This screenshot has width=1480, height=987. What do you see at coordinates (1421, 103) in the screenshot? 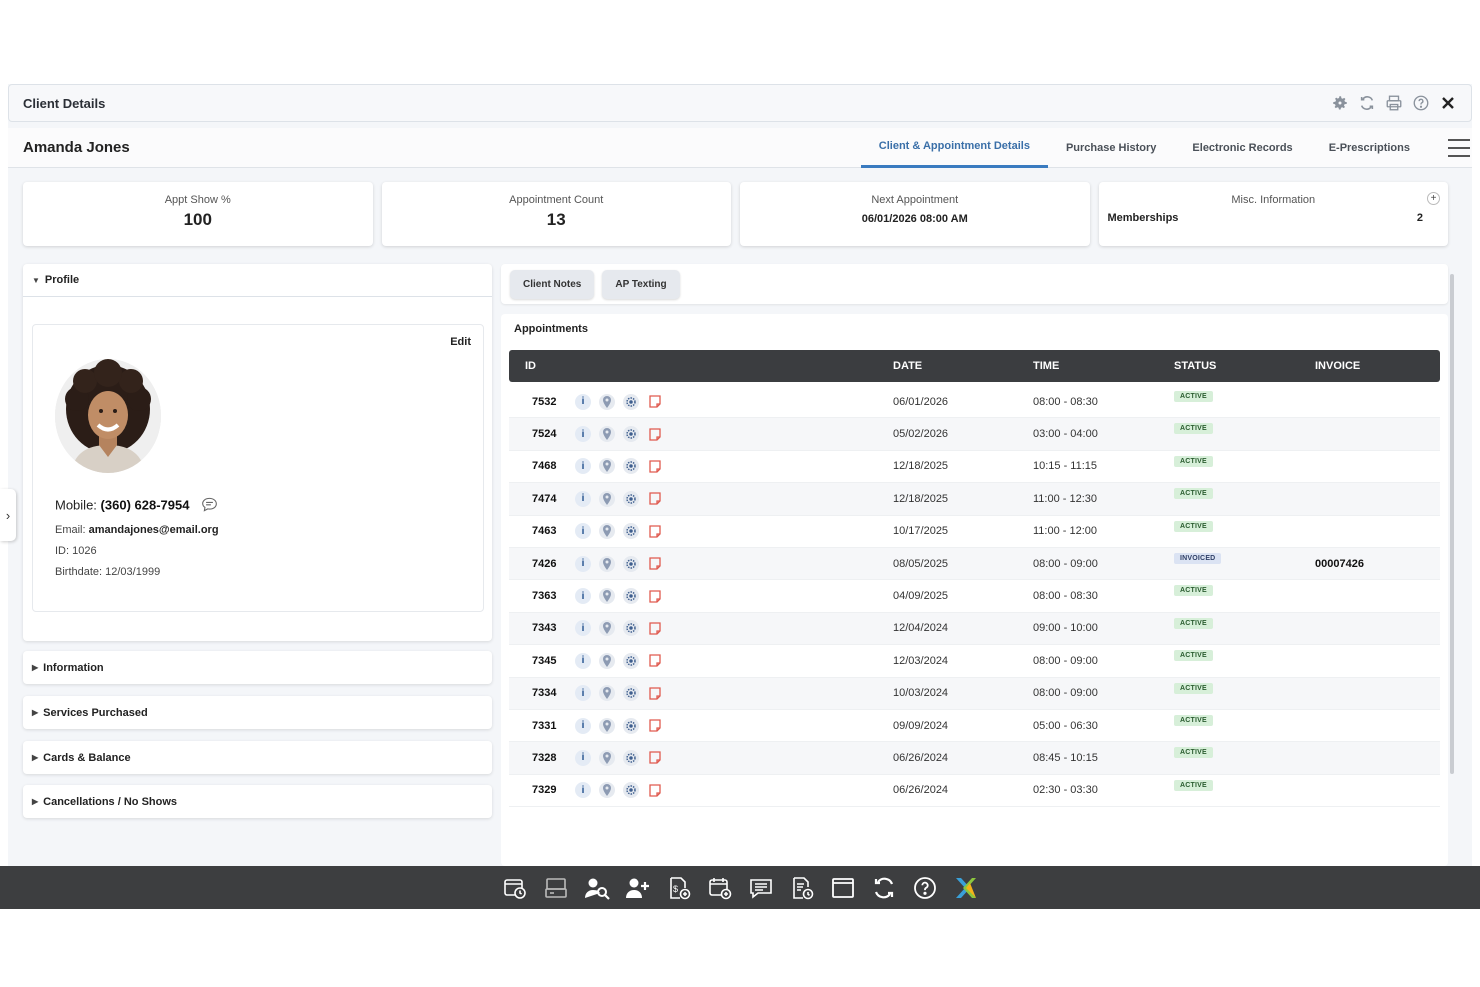
I see `help-icon` at bounding box center [1421, 103].